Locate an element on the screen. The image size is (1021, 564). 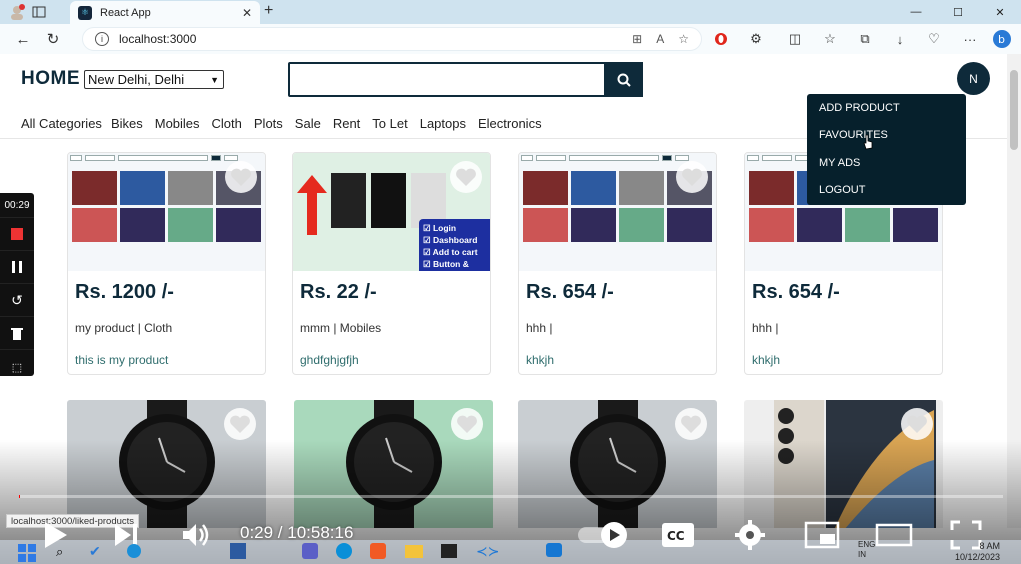
more-menu-icon: ··· is located at coordinates (970, 39).